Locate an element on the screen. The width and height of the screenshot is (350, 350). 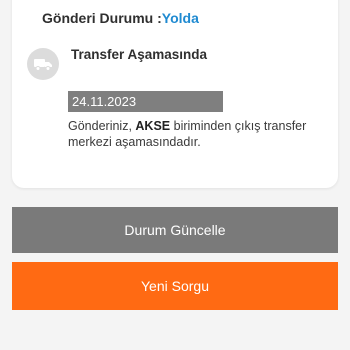
stage-title: Transfer Aşamasında is located at coordinates (139, 54).